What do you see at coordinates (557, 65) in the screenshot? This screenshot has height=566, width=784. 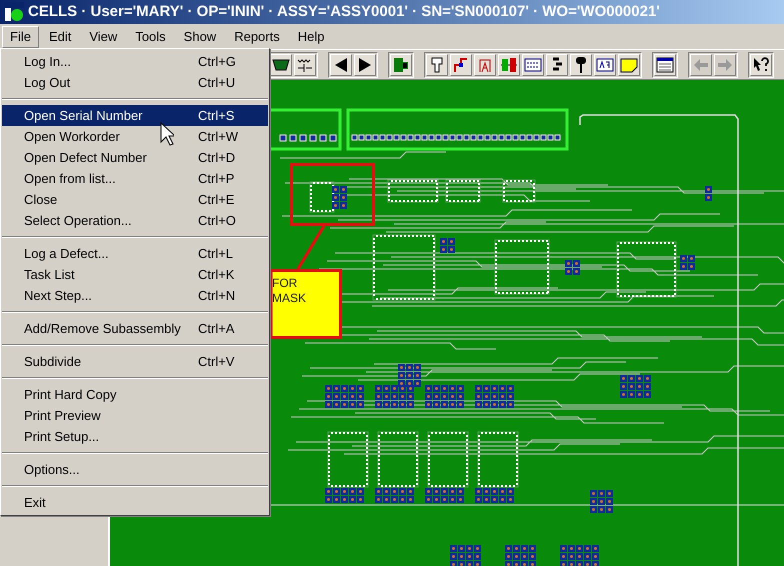 I see `bars-tool-button` at bounding box center [557, 65].